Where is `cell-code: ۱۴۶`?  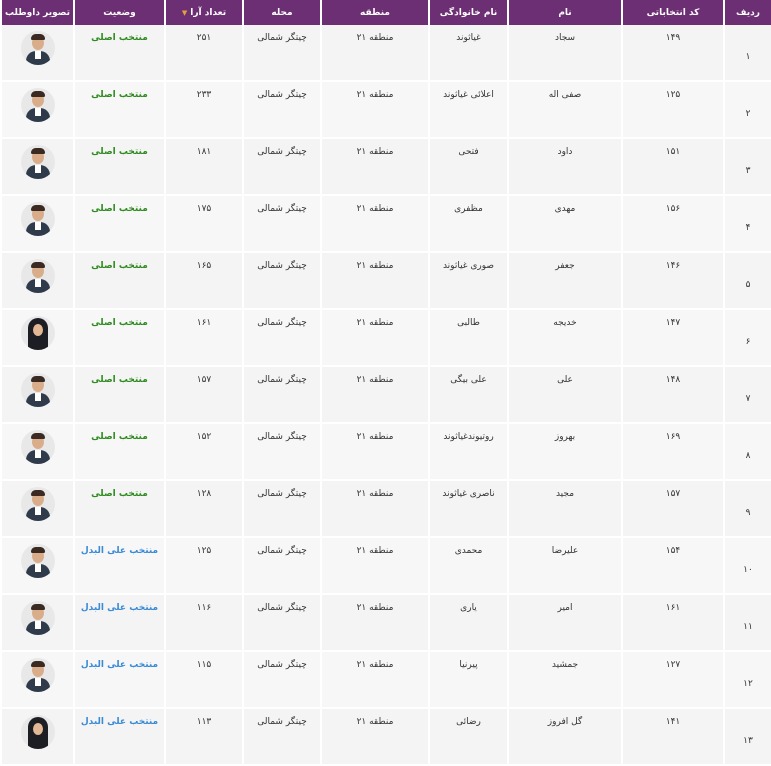 cell-code: ۱۴۶ is located at coordinates (672, 281).